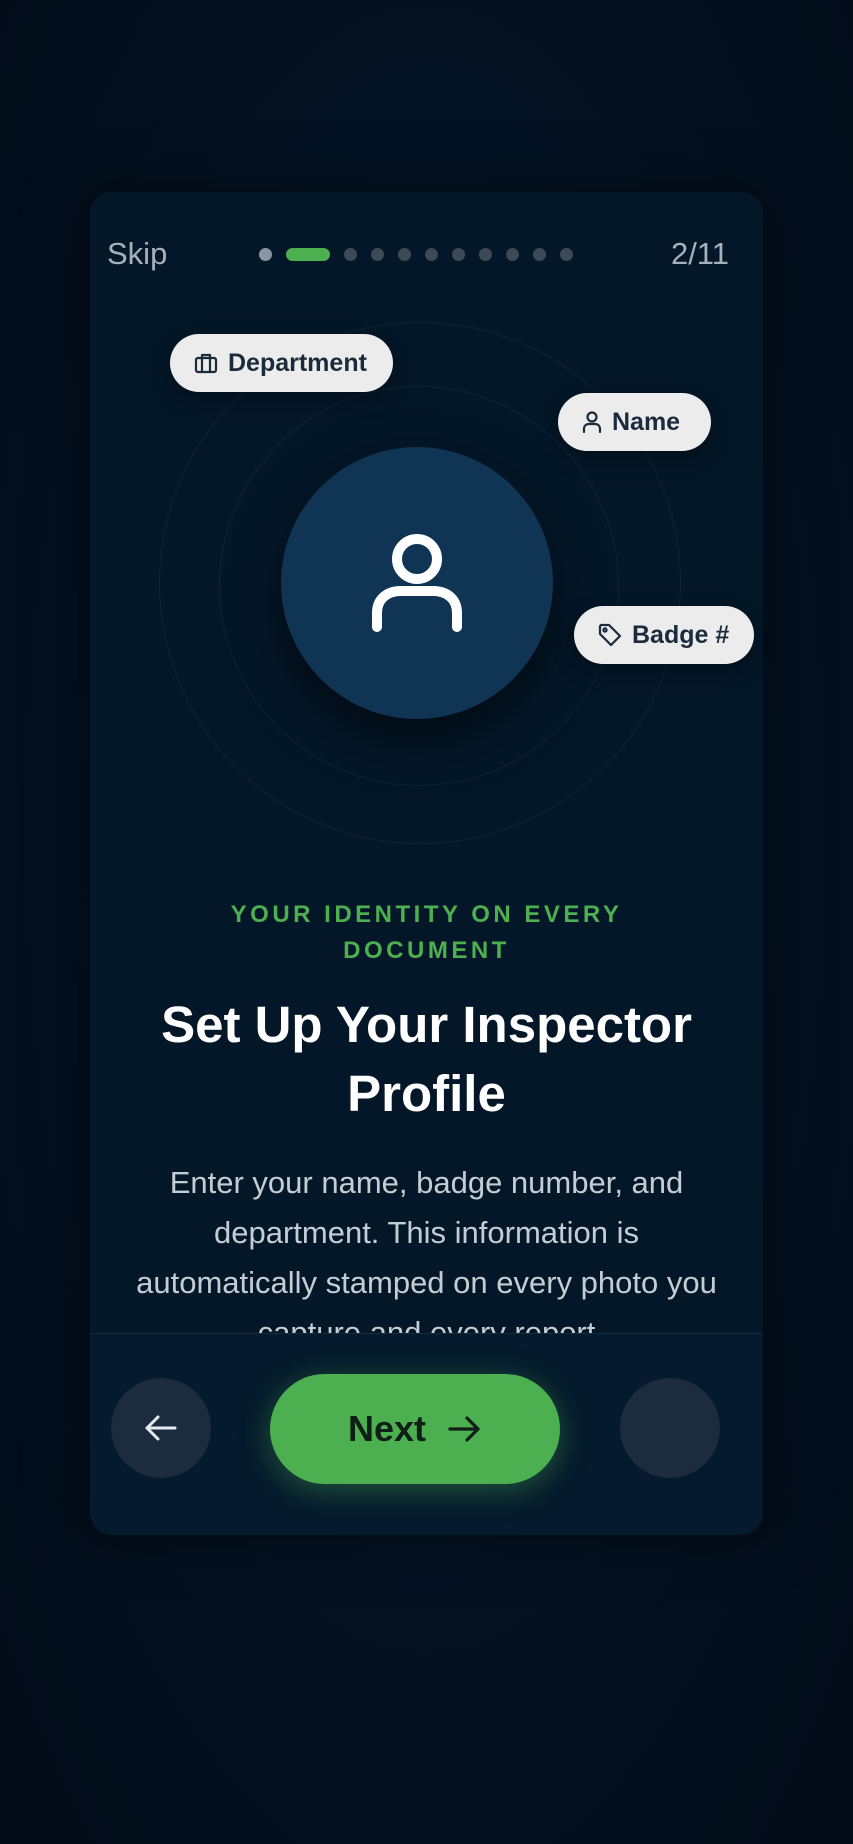 This screenshot has width=853, height=1844. I want to click on eyebrow-text: YOUR IDENTITY ON EVERY DOCUMENT, so click(426, 932).